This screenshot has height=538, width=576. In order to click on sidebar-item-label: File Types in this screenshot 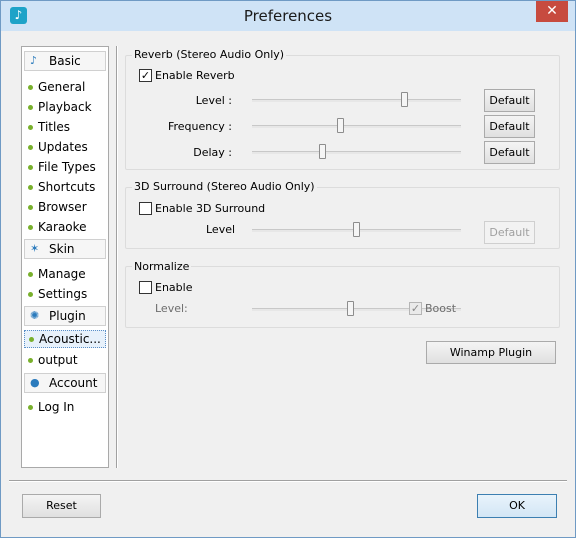, I will do `click(67, 167)`.